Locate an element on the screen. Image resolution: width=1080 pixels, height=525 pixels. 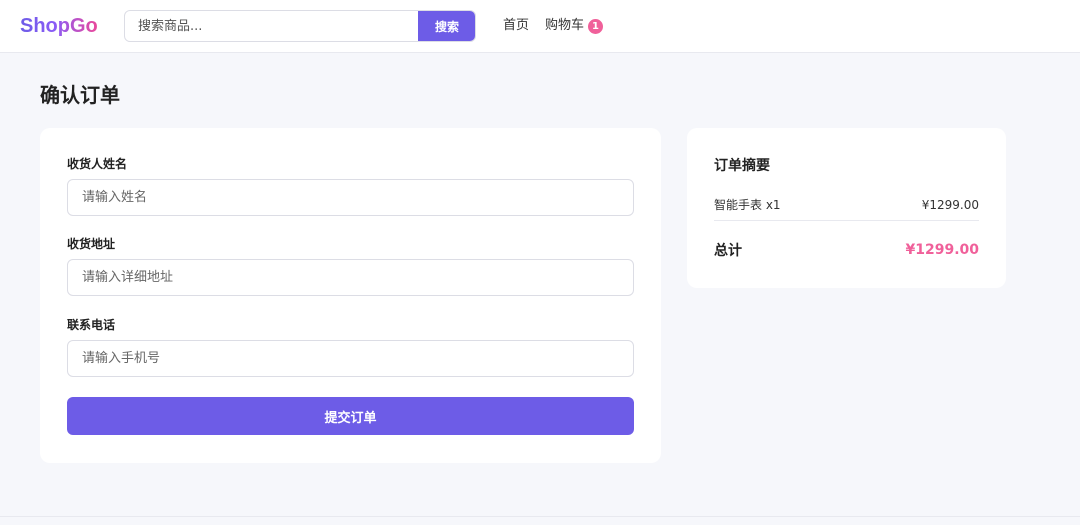
search-bar: 搜索 is located at coordinates (300, 26).